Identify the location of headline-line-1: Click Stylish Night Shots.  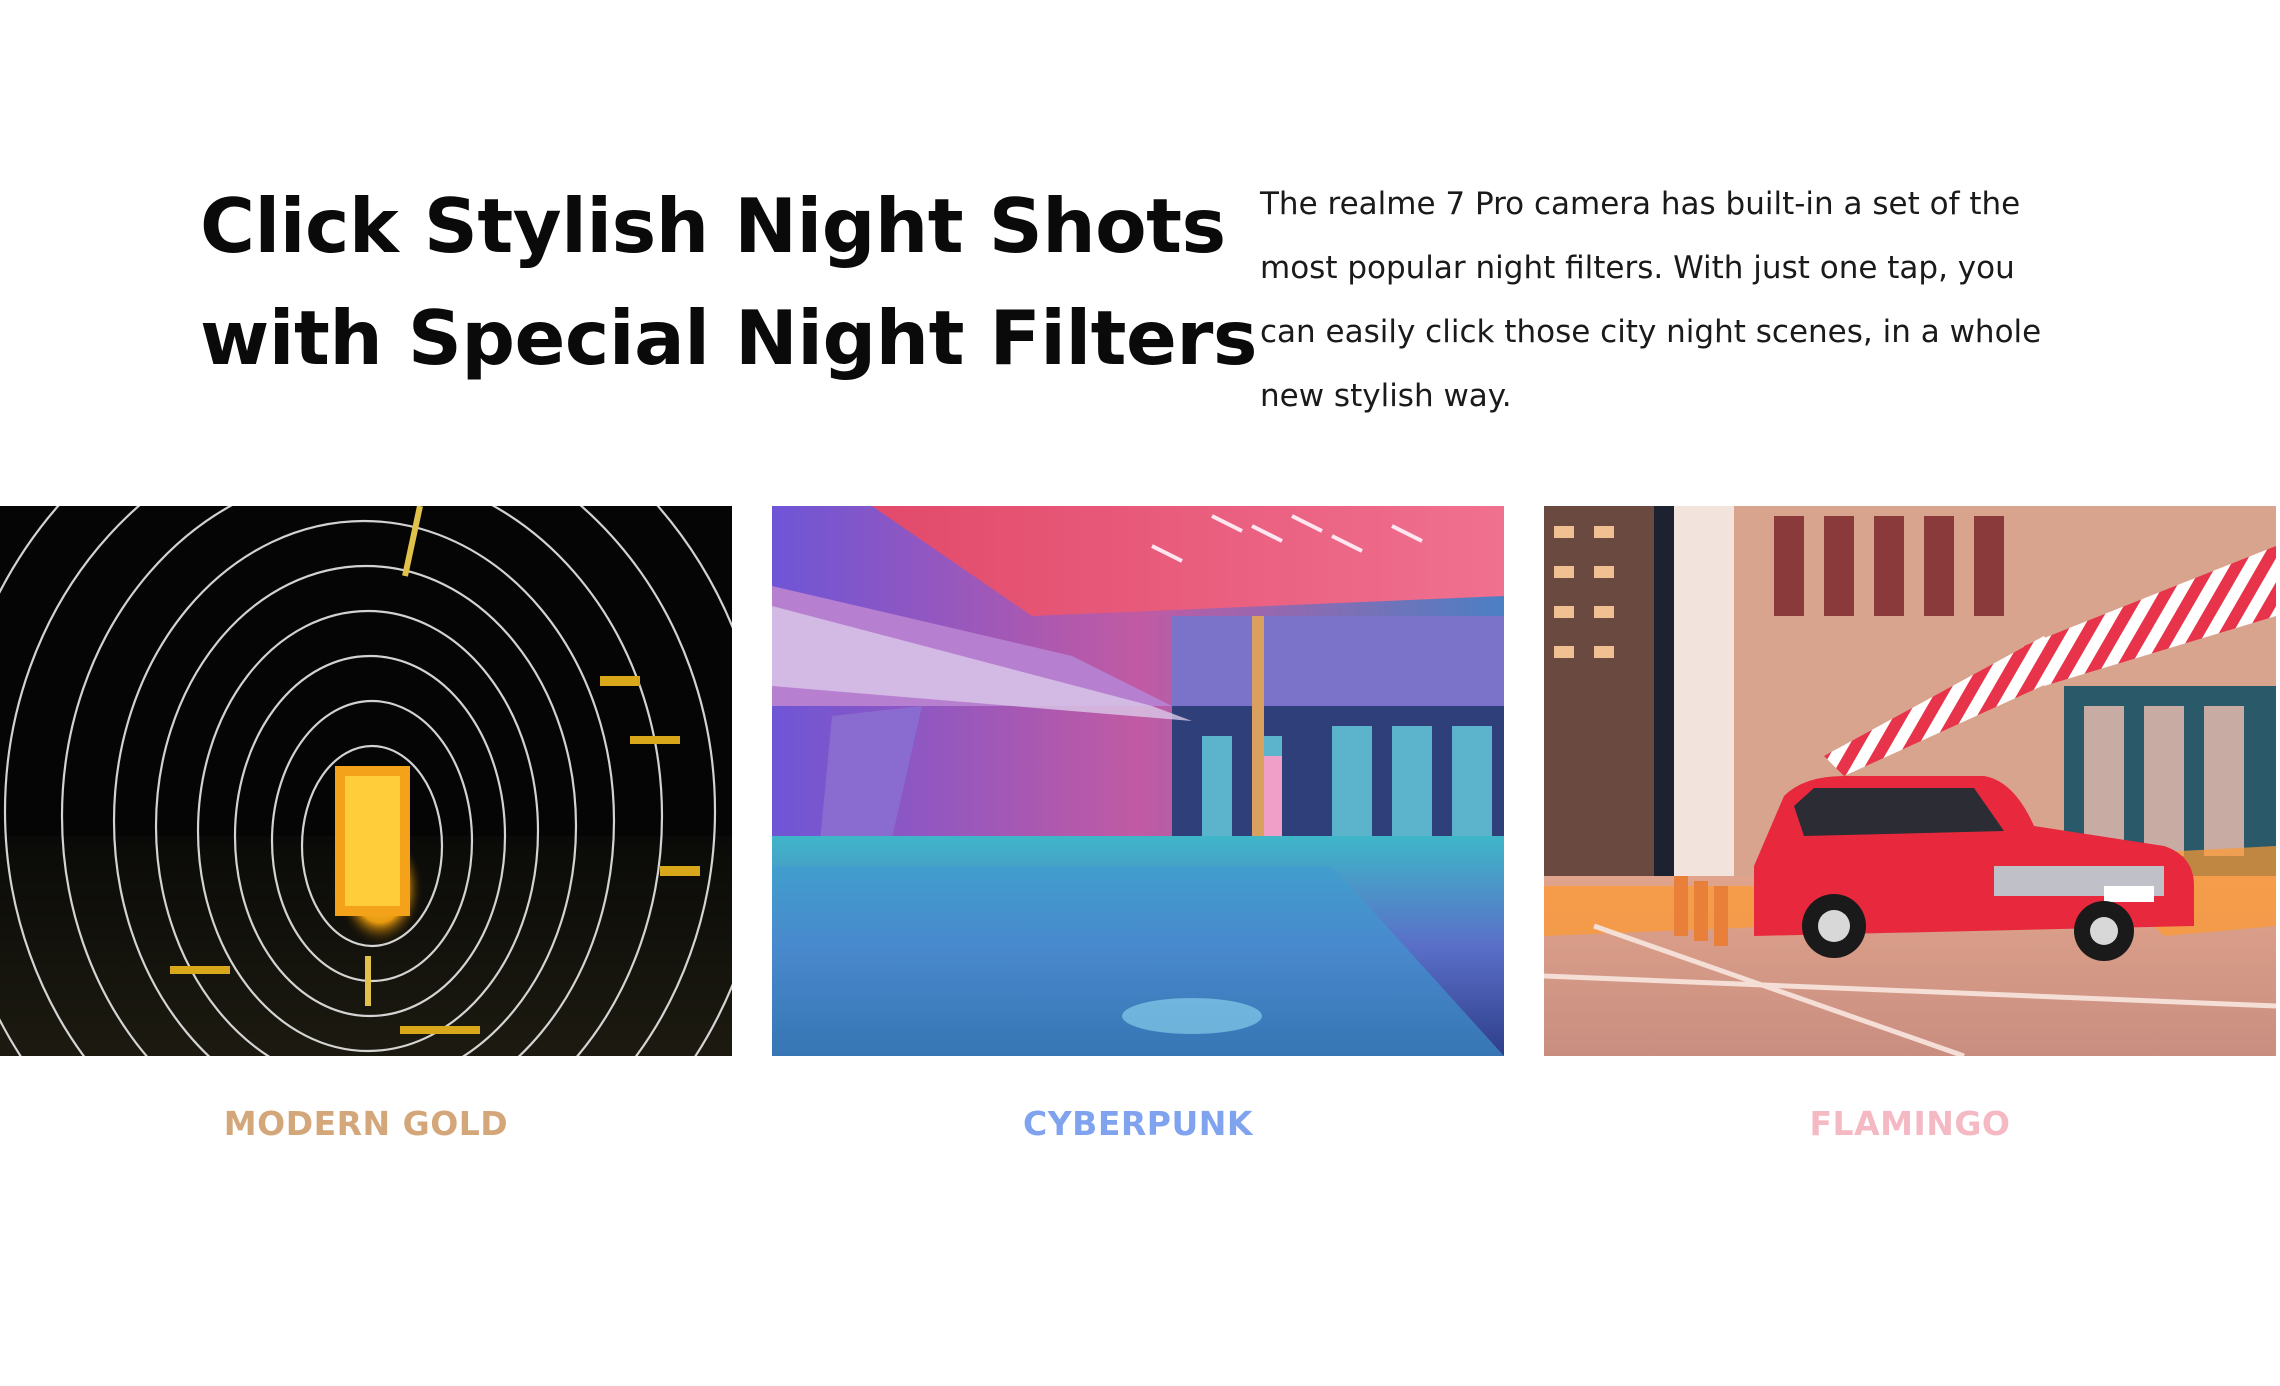
(713, 226).